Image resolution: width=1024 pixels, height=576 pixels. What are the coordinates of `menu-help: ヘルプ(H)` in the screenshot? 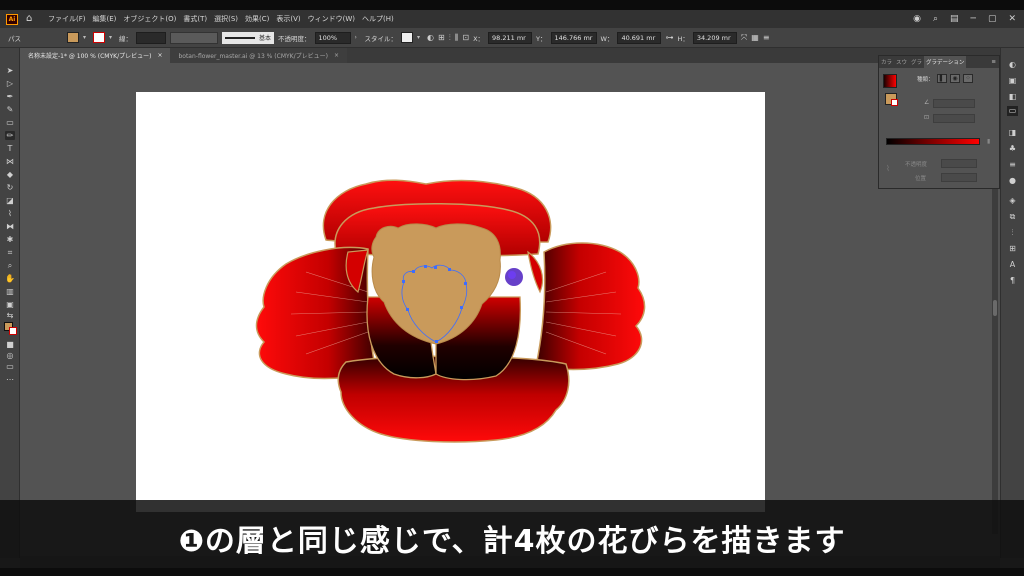 It's located at (378, 19).